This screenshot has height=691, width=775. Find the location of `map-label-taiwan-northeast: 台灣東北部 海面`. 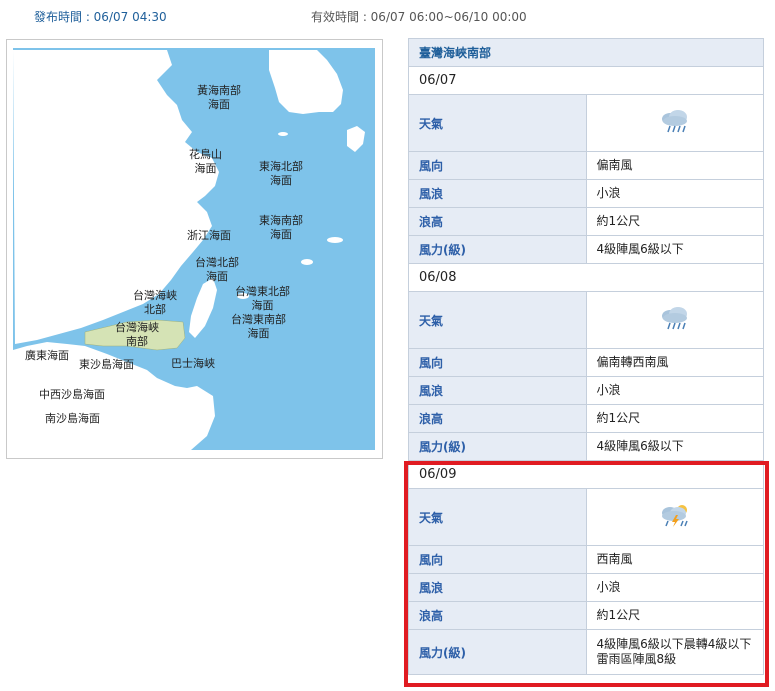

map-label-taiwan-northeast: 台灣東北部 海面 is located at coordinates (262, 299).